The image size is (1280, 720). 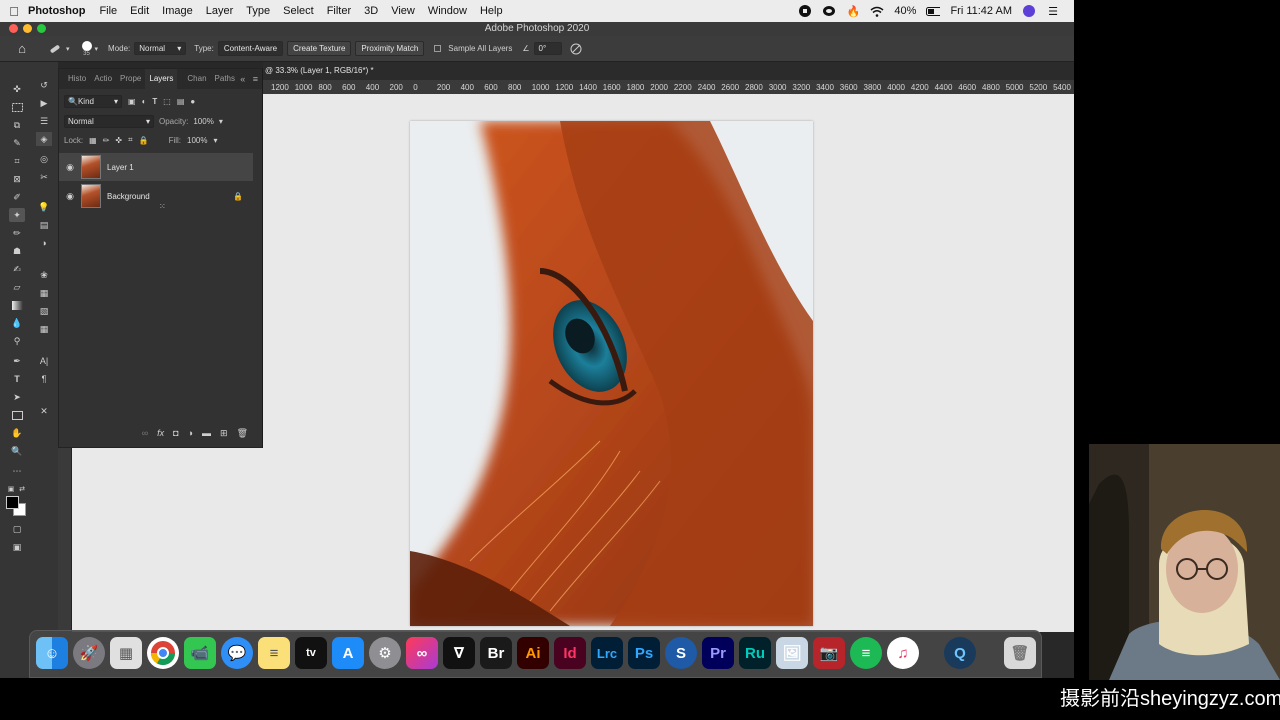 What do you see at coordinates (196, 79) in the screenshot?
I see `tab-channels: Chan` at bounding box center [196, 79].